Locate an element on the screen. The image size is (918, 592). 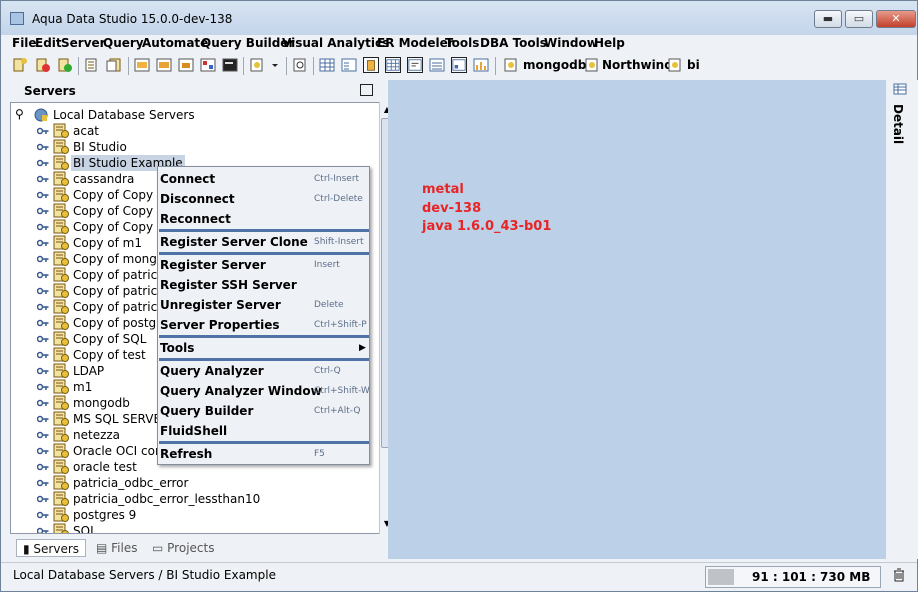
pivot-view-icon is located at coordinates (459, 65).